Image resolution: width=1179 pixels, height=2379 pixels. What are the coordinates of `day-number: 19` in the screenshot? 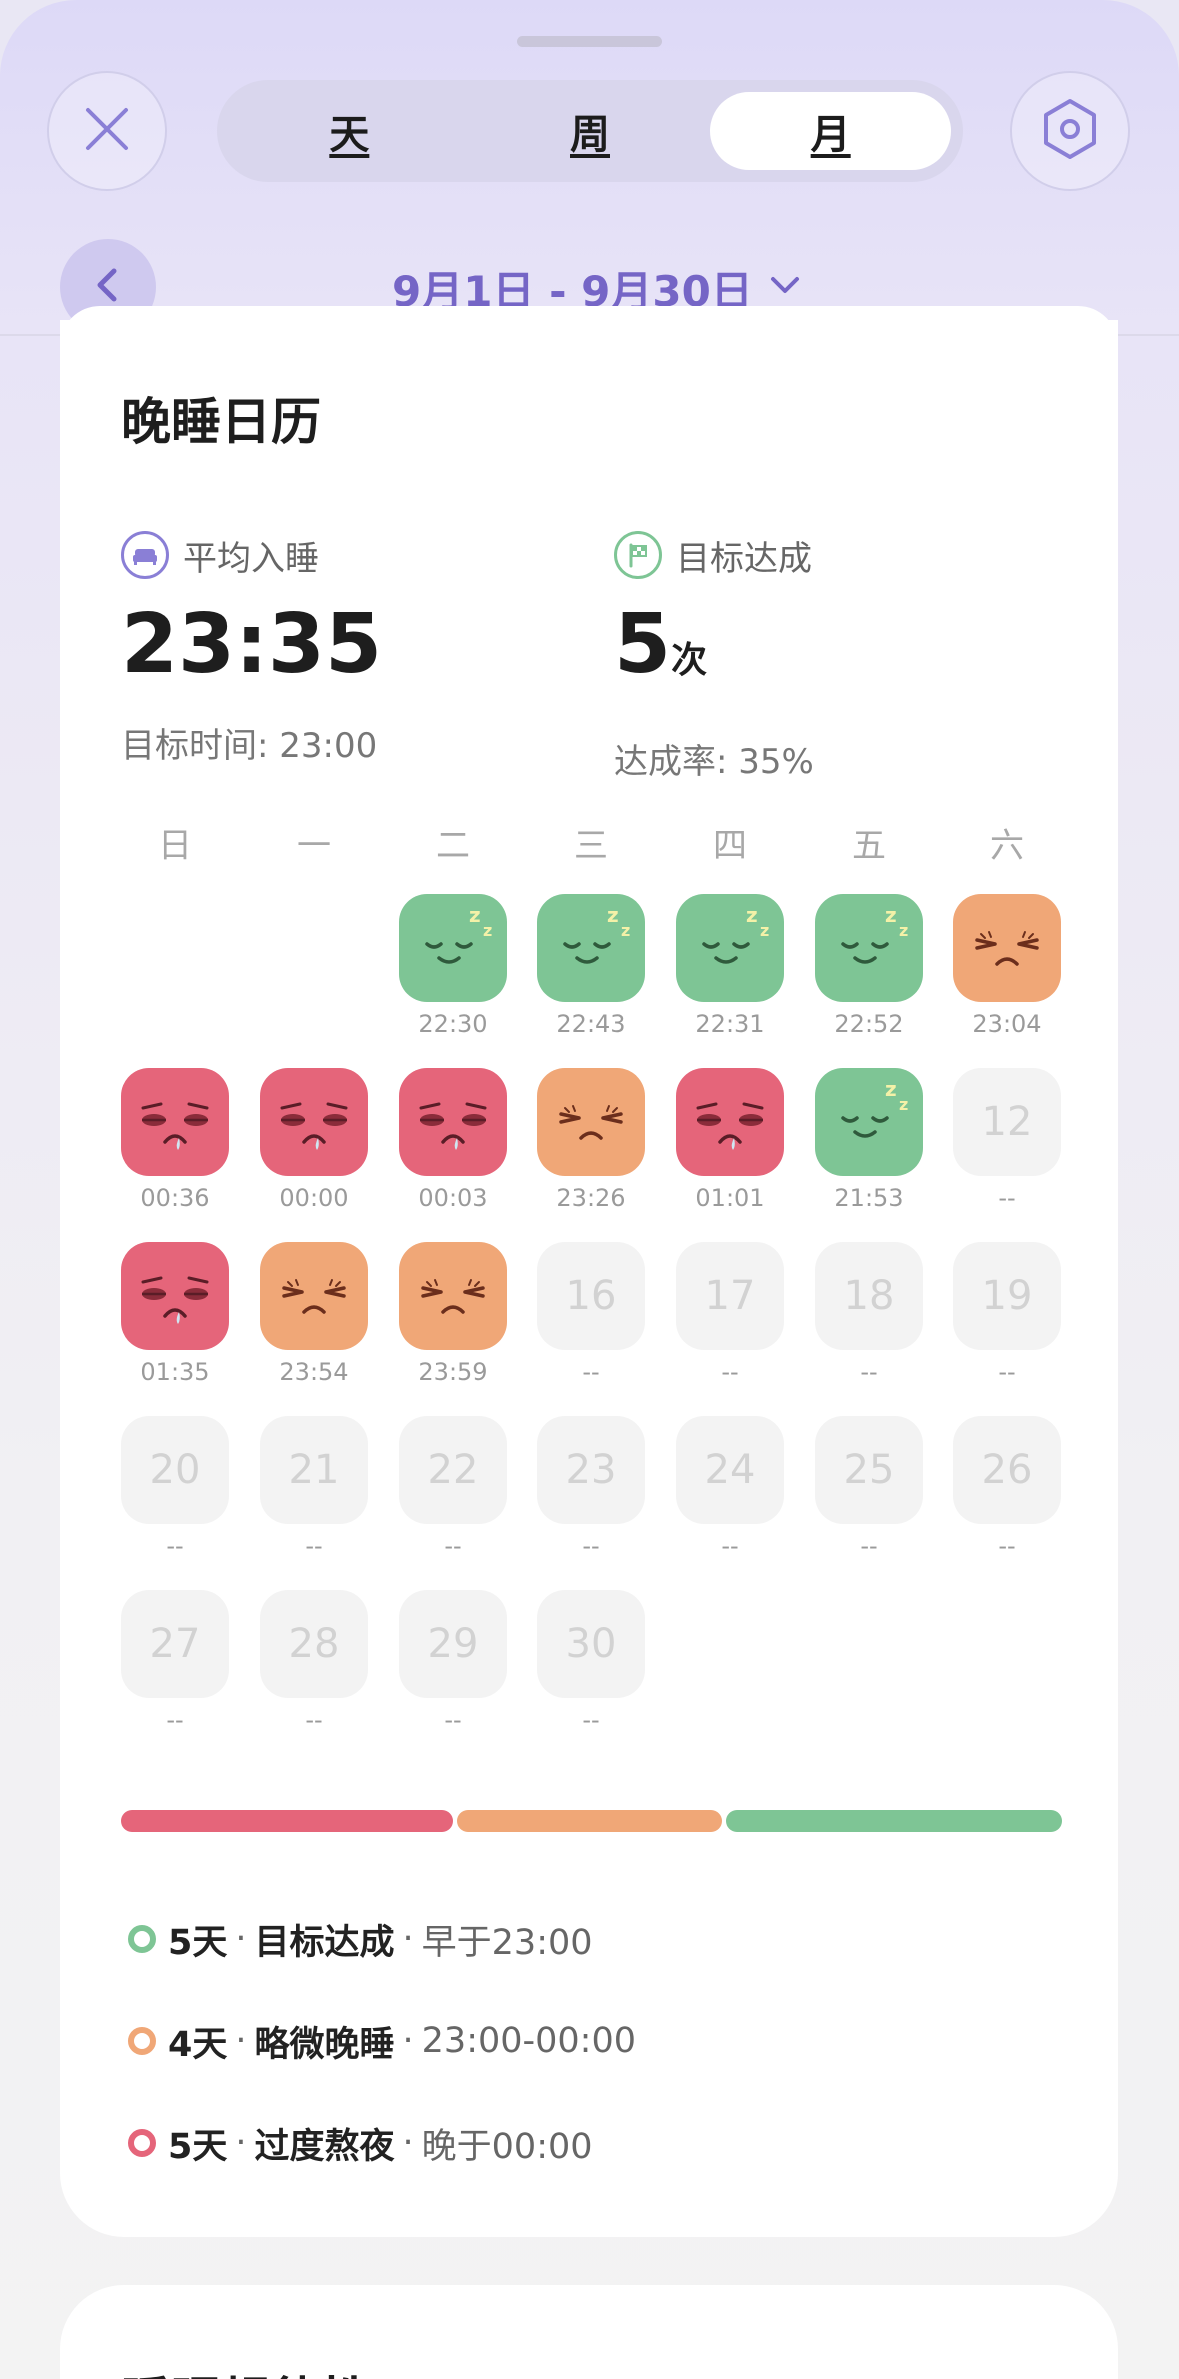 It's located at (1007, 1296).